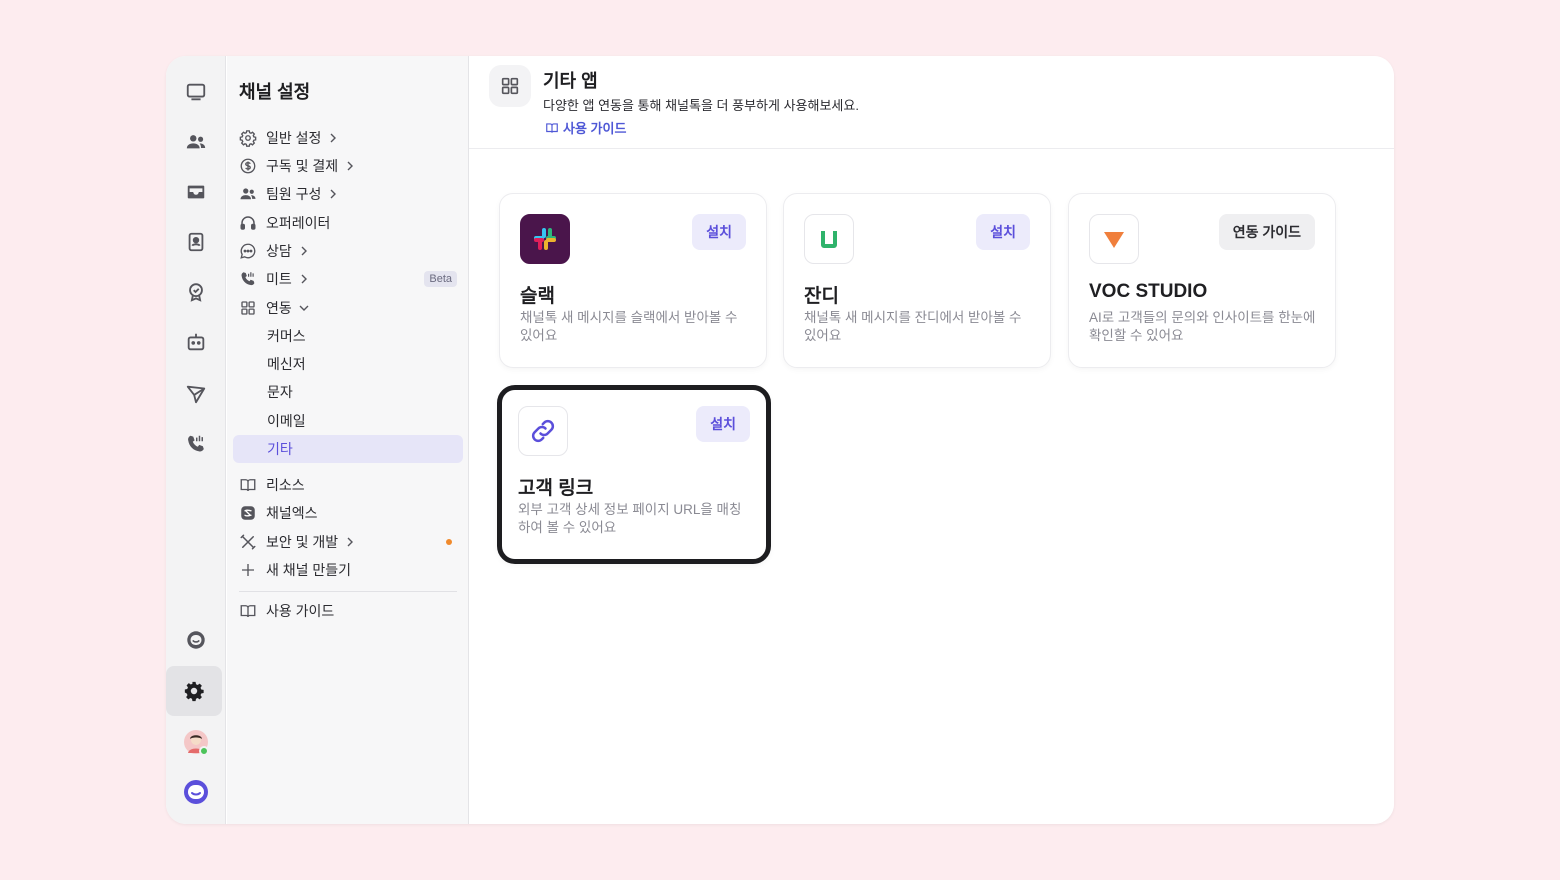 Image resolution: width=1560 pixels, height=880 pixels. I want to click on dollar-icon, so click(248, 166).